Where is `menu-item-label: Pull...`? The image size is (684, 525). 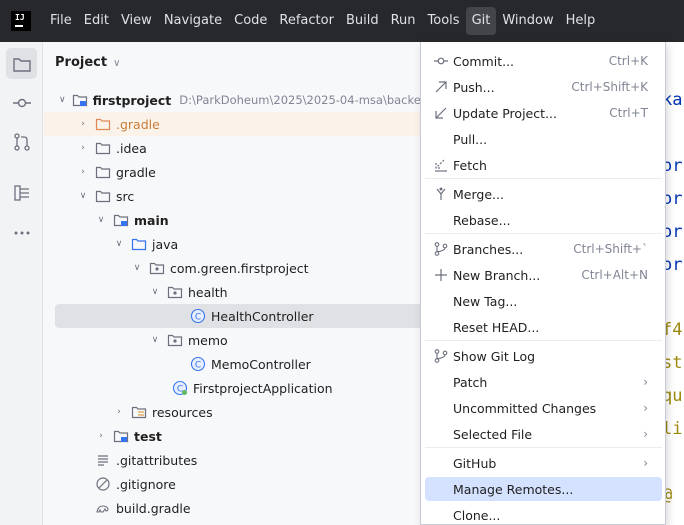 menu-item-label: Pull... is located at coordinates (470, 139).